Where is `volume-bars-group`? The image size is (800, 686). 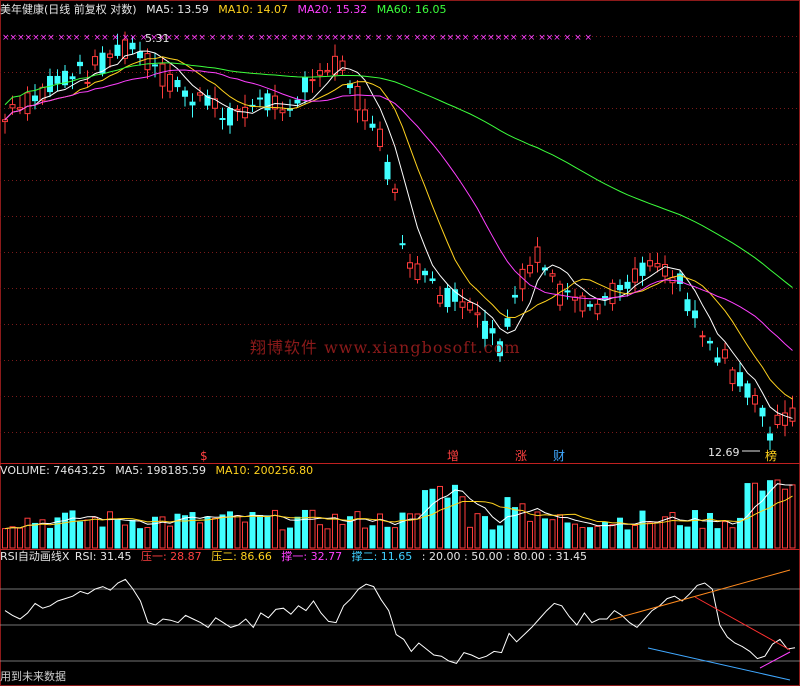
volume-bars-group is located at coordinates (399, 514).